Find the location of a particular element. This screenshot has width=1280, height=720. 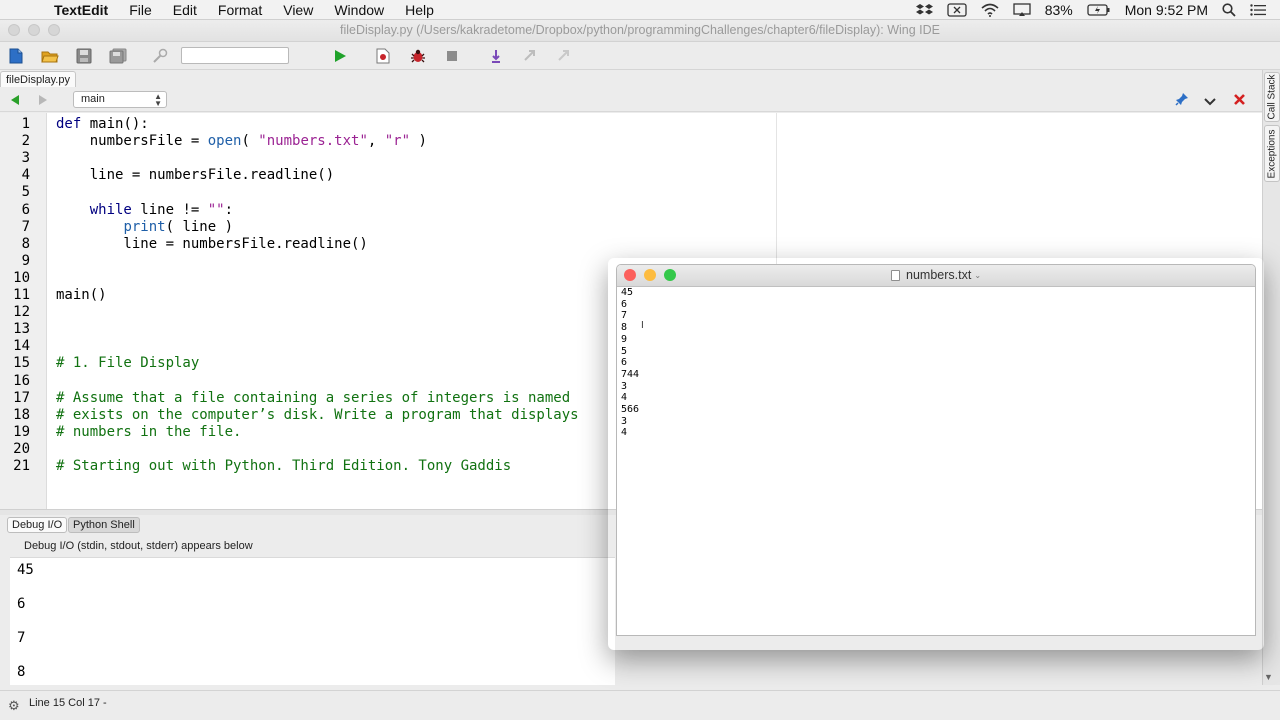

back-arrow-icon is located at coordinates (15, 102).